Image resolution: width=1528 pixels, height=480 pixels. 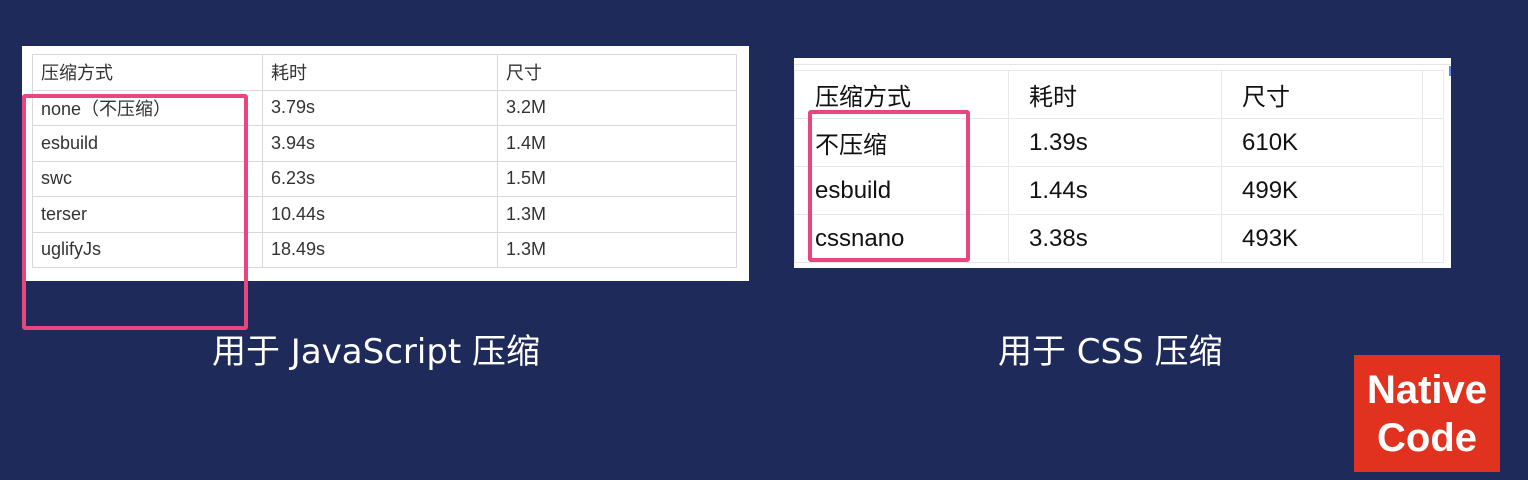 What do you see at coordinates (380, 214) in the screenshot?
I see `cell-time: 10.44s` at bounding box center [380, 214].